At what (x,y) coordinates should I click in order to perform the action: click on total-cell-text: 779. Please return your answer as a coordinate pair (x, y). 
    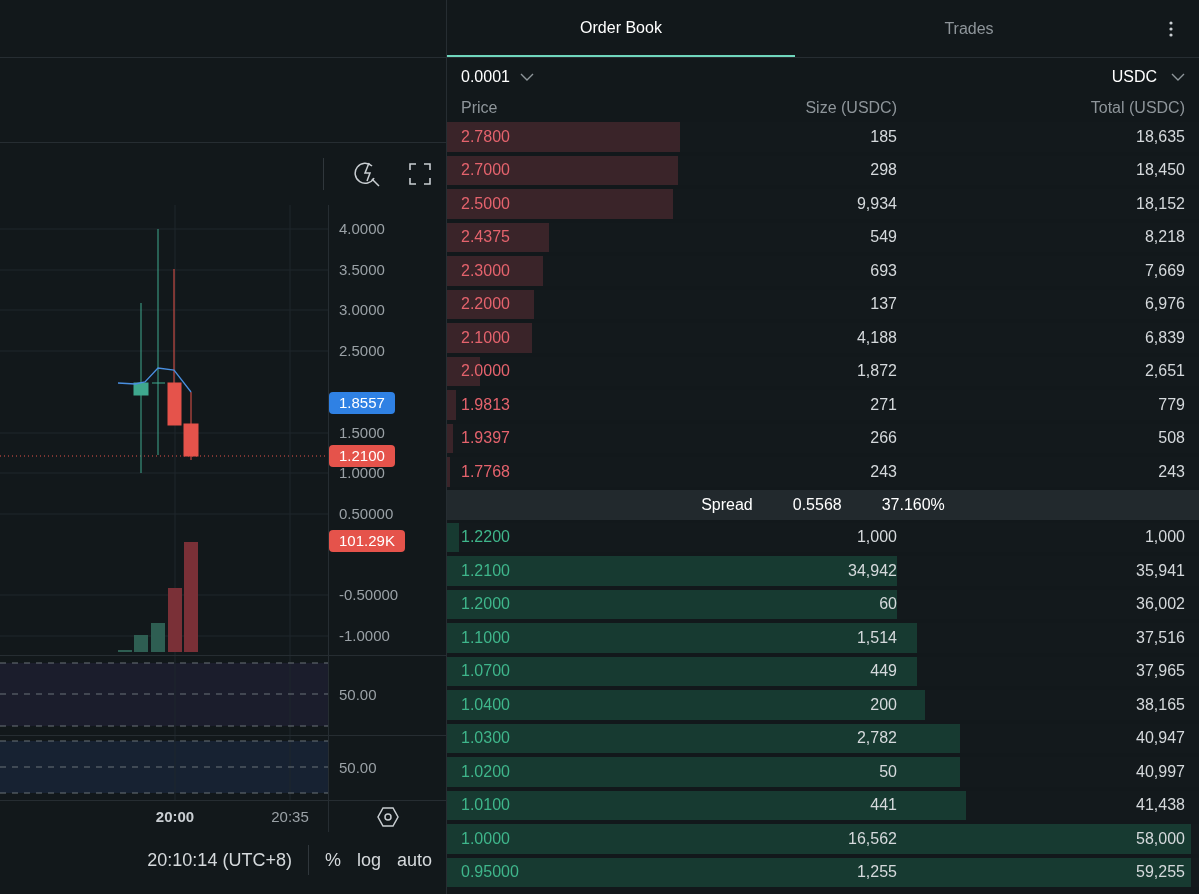
    Looking at the image, I should click on (1171, 404).